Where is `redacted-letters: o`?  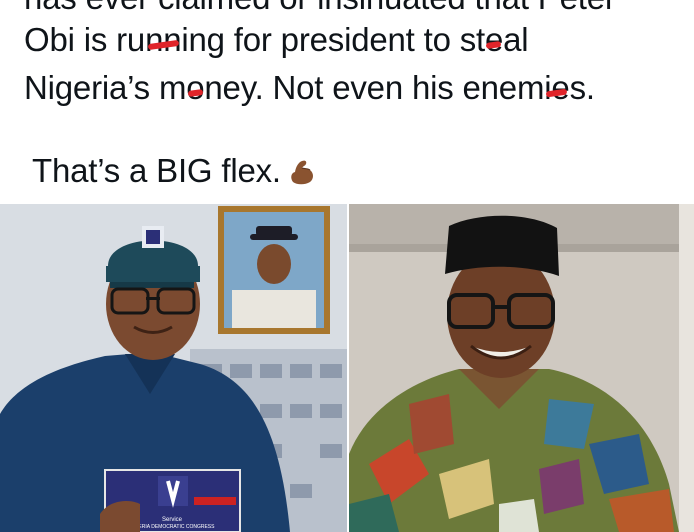
redacted-letters: o is located at coordinates (195, 87).